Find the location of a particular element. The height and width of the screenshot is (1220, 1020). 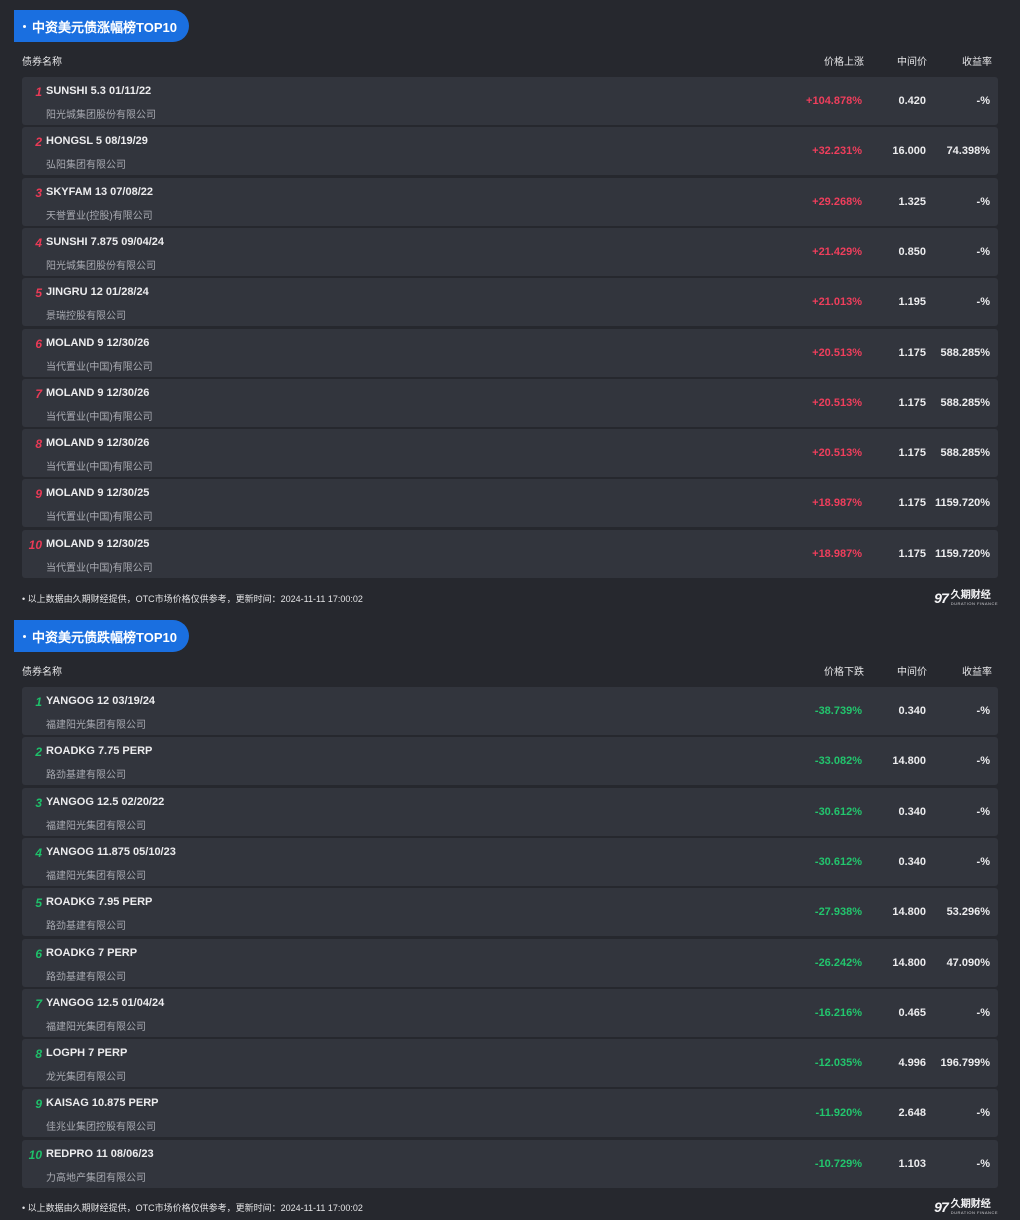

price-change: +32.231% is located at coordinates (837, 151).